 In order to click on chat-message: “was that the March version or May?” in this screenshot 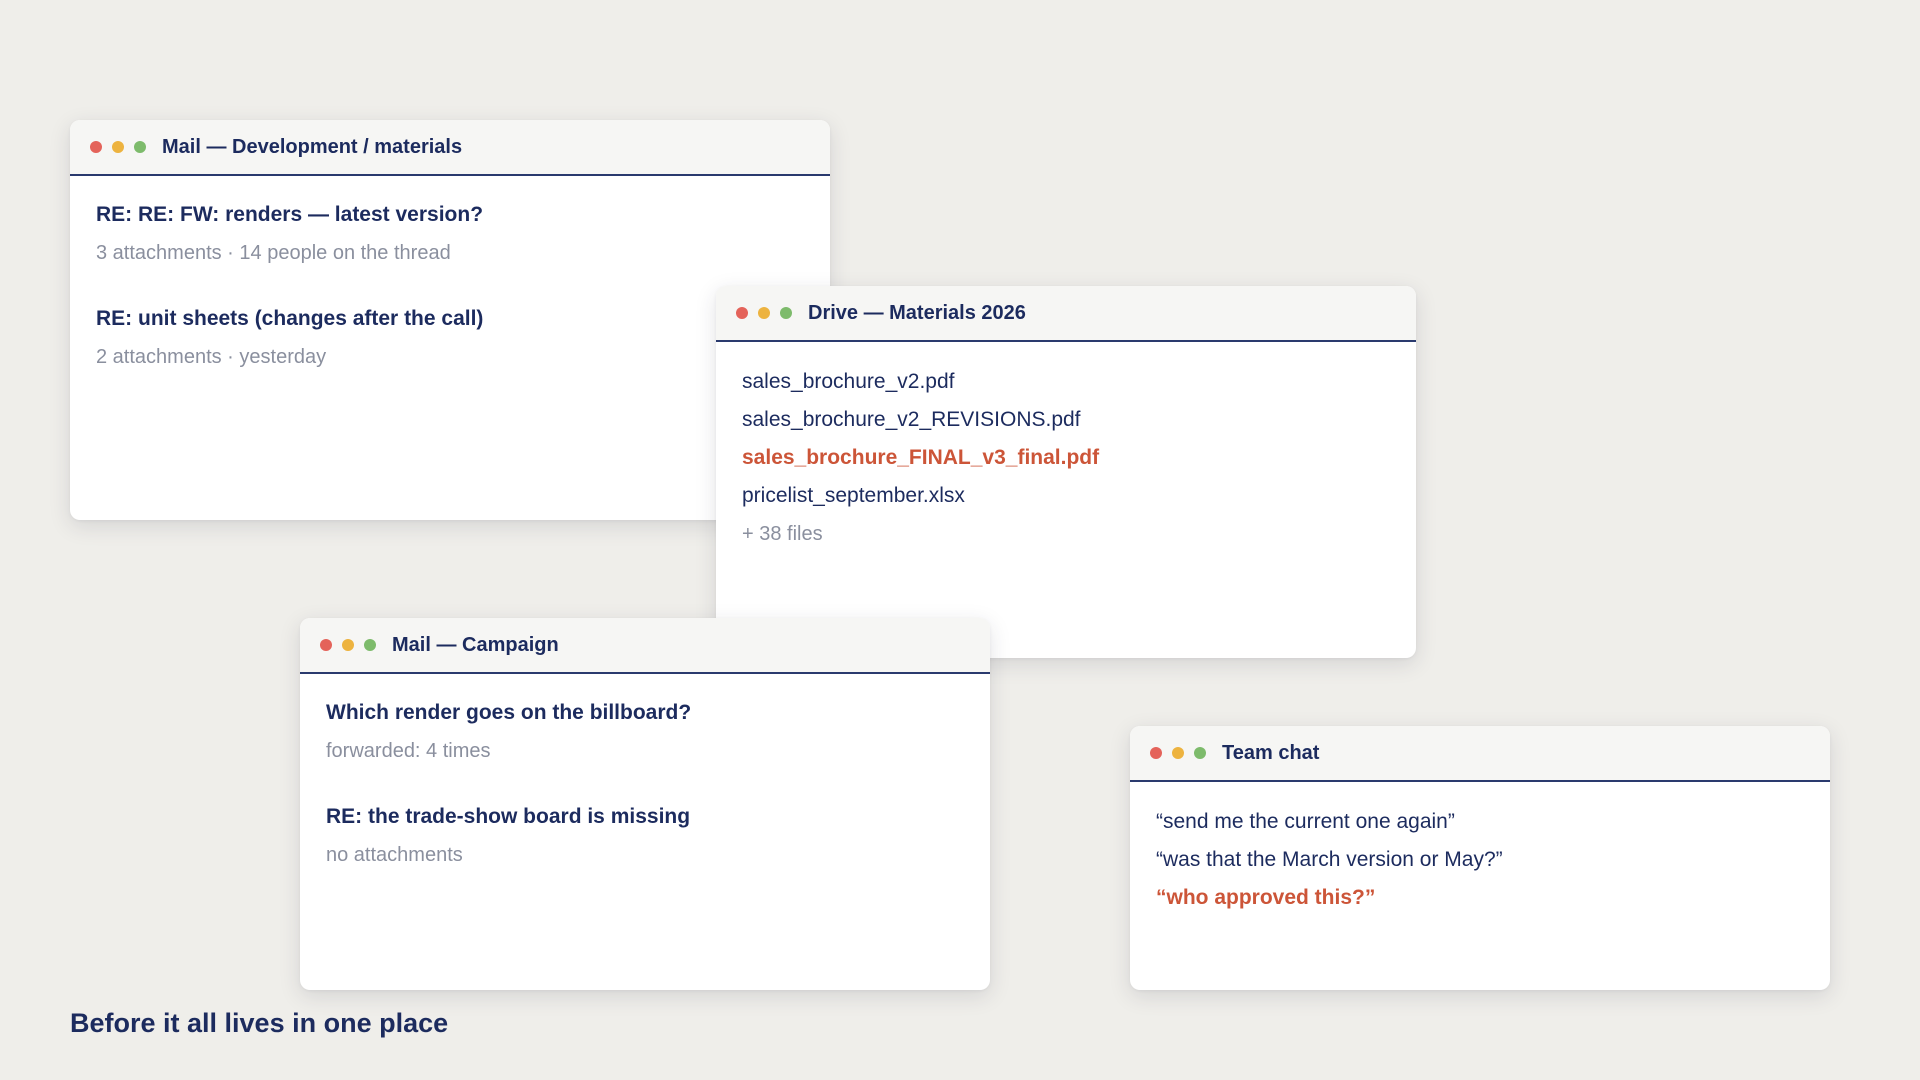, I will do `click(1329, 859)`.